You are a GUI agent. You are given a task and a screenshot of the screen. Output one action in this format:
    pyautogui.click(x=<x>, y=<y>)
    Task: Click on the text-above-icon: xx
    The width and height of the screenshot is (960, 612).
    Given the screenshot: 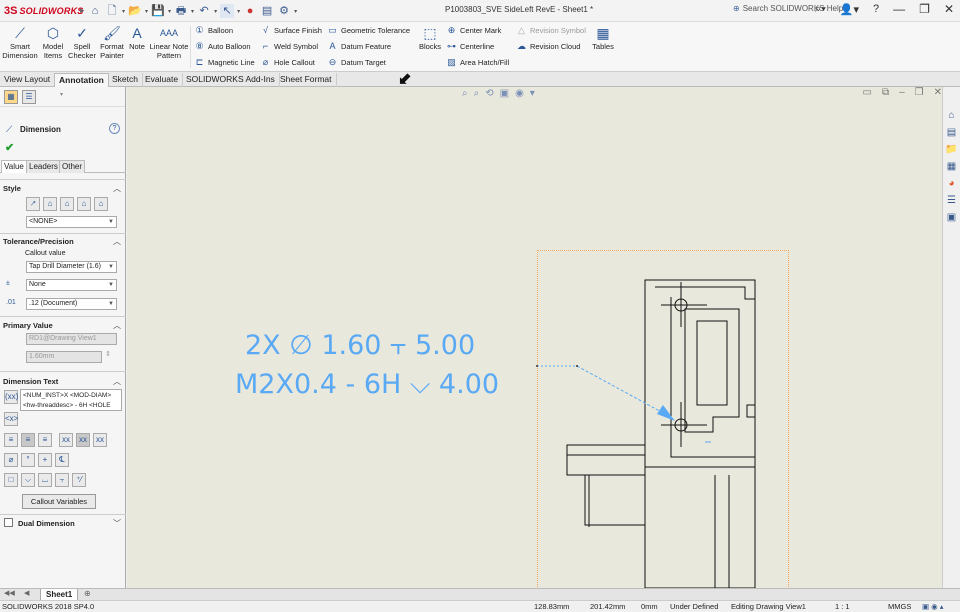 What is the action you would take?
    pyautogui.click(x=66, y=440)
    